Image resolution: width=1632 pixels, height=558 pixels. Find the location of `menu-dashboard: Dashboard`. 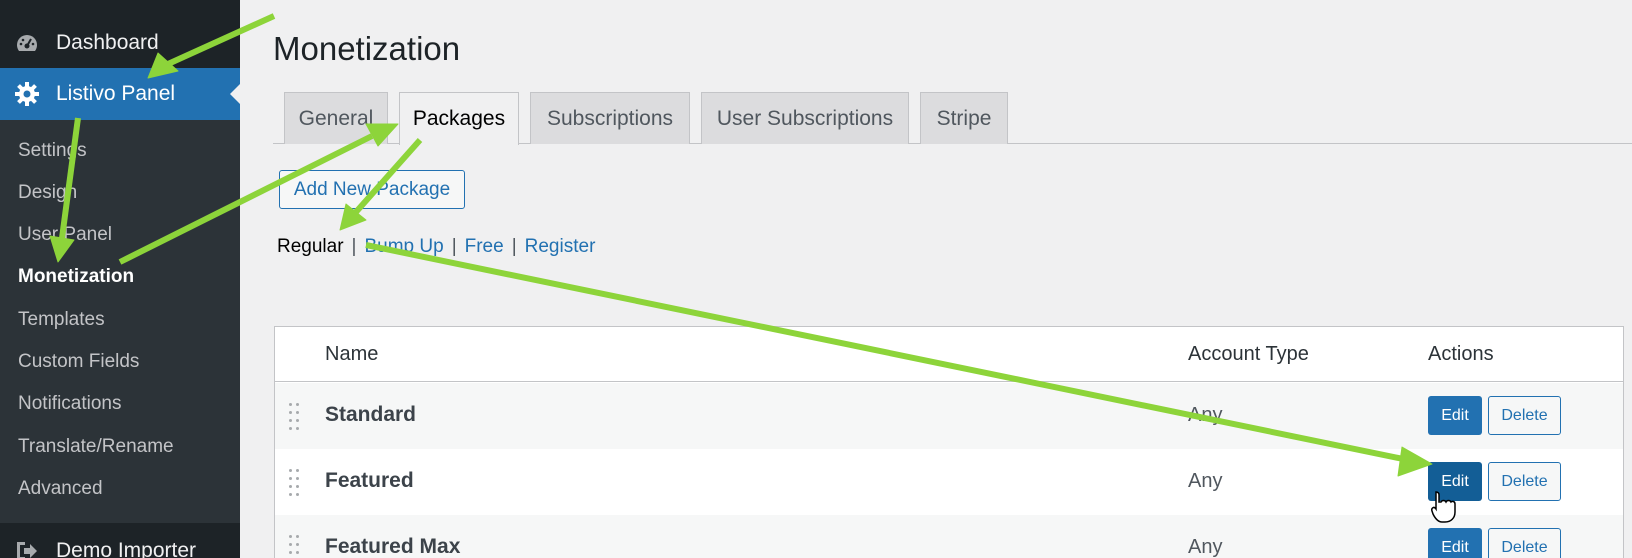

menu-dashboard: Dashboard is located at coordinates (120, 43).